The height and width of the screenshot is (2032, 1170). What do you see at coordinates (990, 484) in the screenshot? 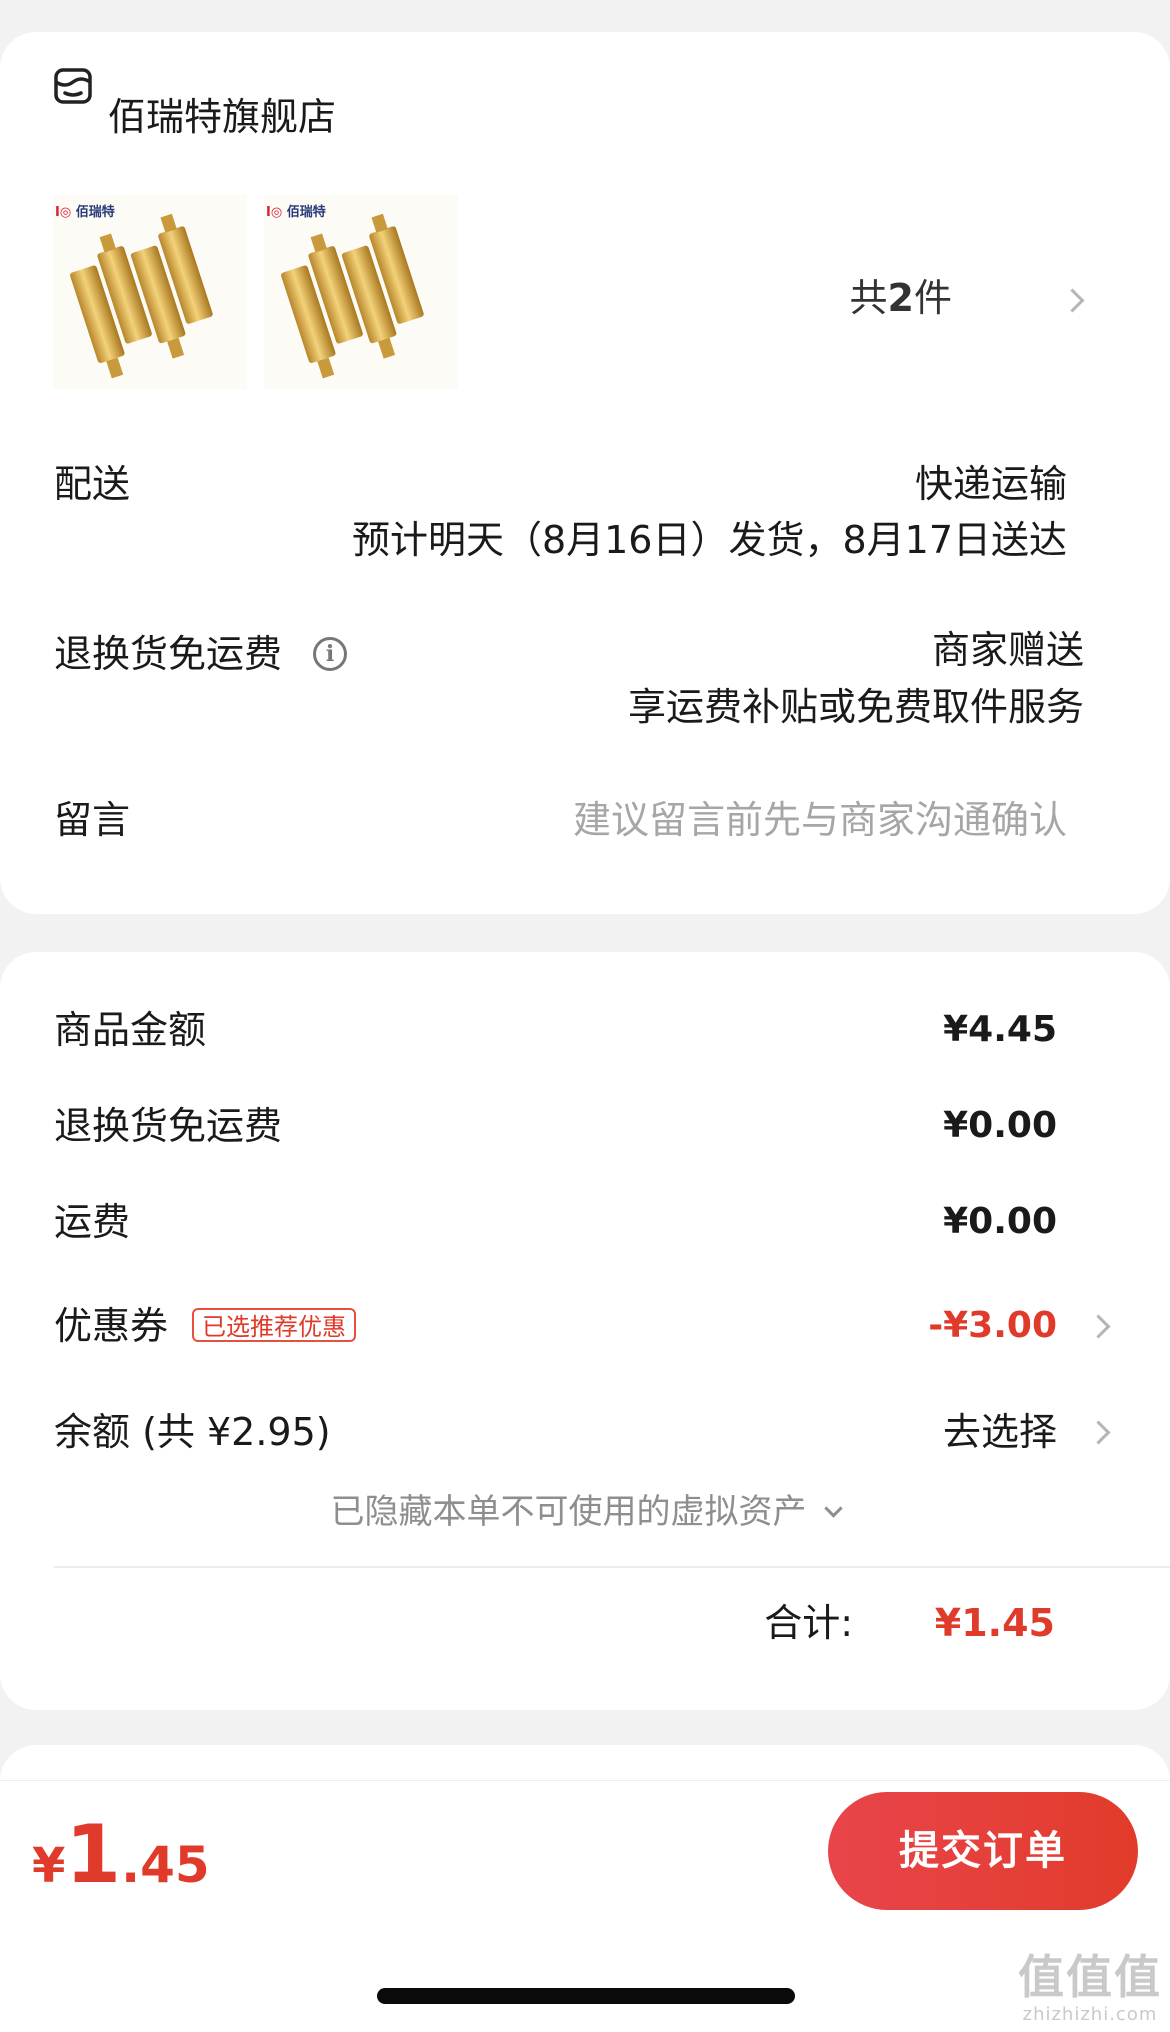
I see `delivery-method: 快递运输` at bounding box center [990, 484].